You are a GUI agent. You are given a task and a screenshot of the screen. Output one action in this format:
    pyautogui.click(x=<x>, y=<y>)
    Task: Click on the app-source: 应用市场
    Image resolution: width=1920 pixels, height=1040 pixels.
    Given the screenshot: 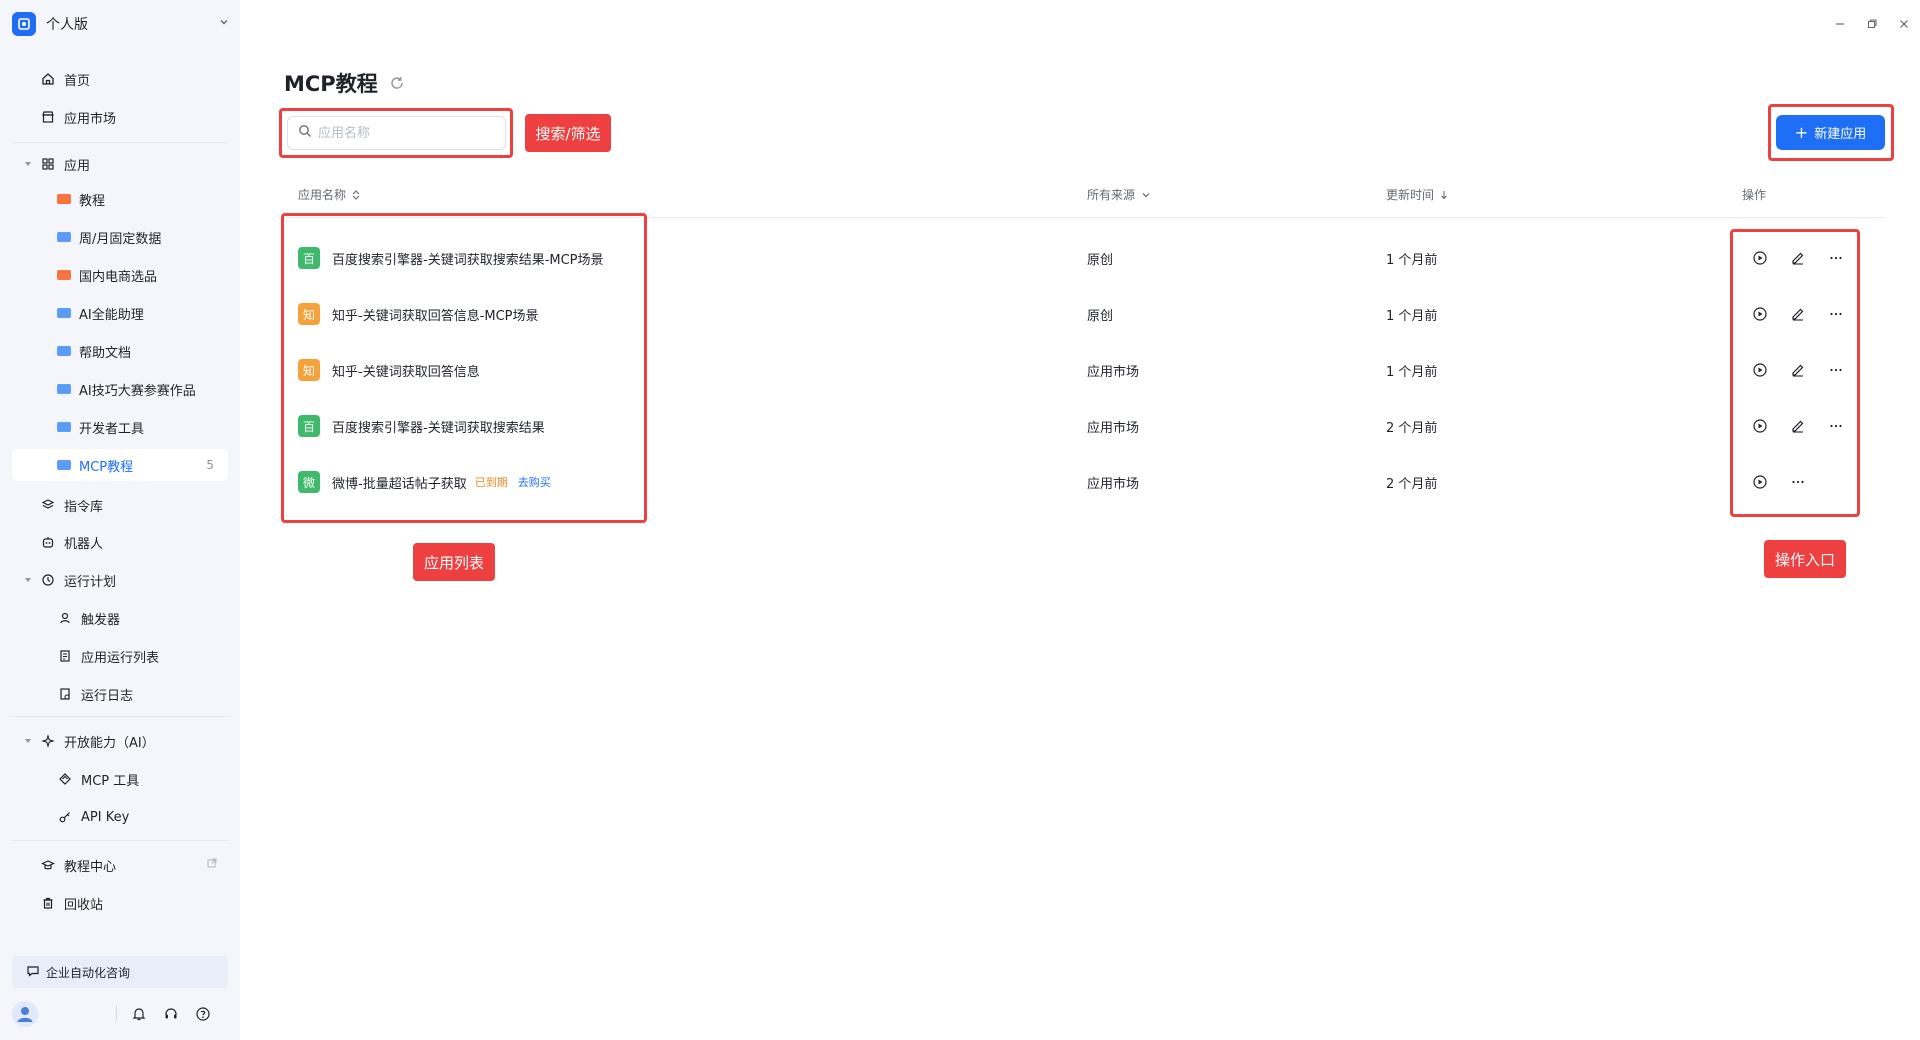 What is the action you would take?
    pyautogui.click(x=1113, y=428)
    